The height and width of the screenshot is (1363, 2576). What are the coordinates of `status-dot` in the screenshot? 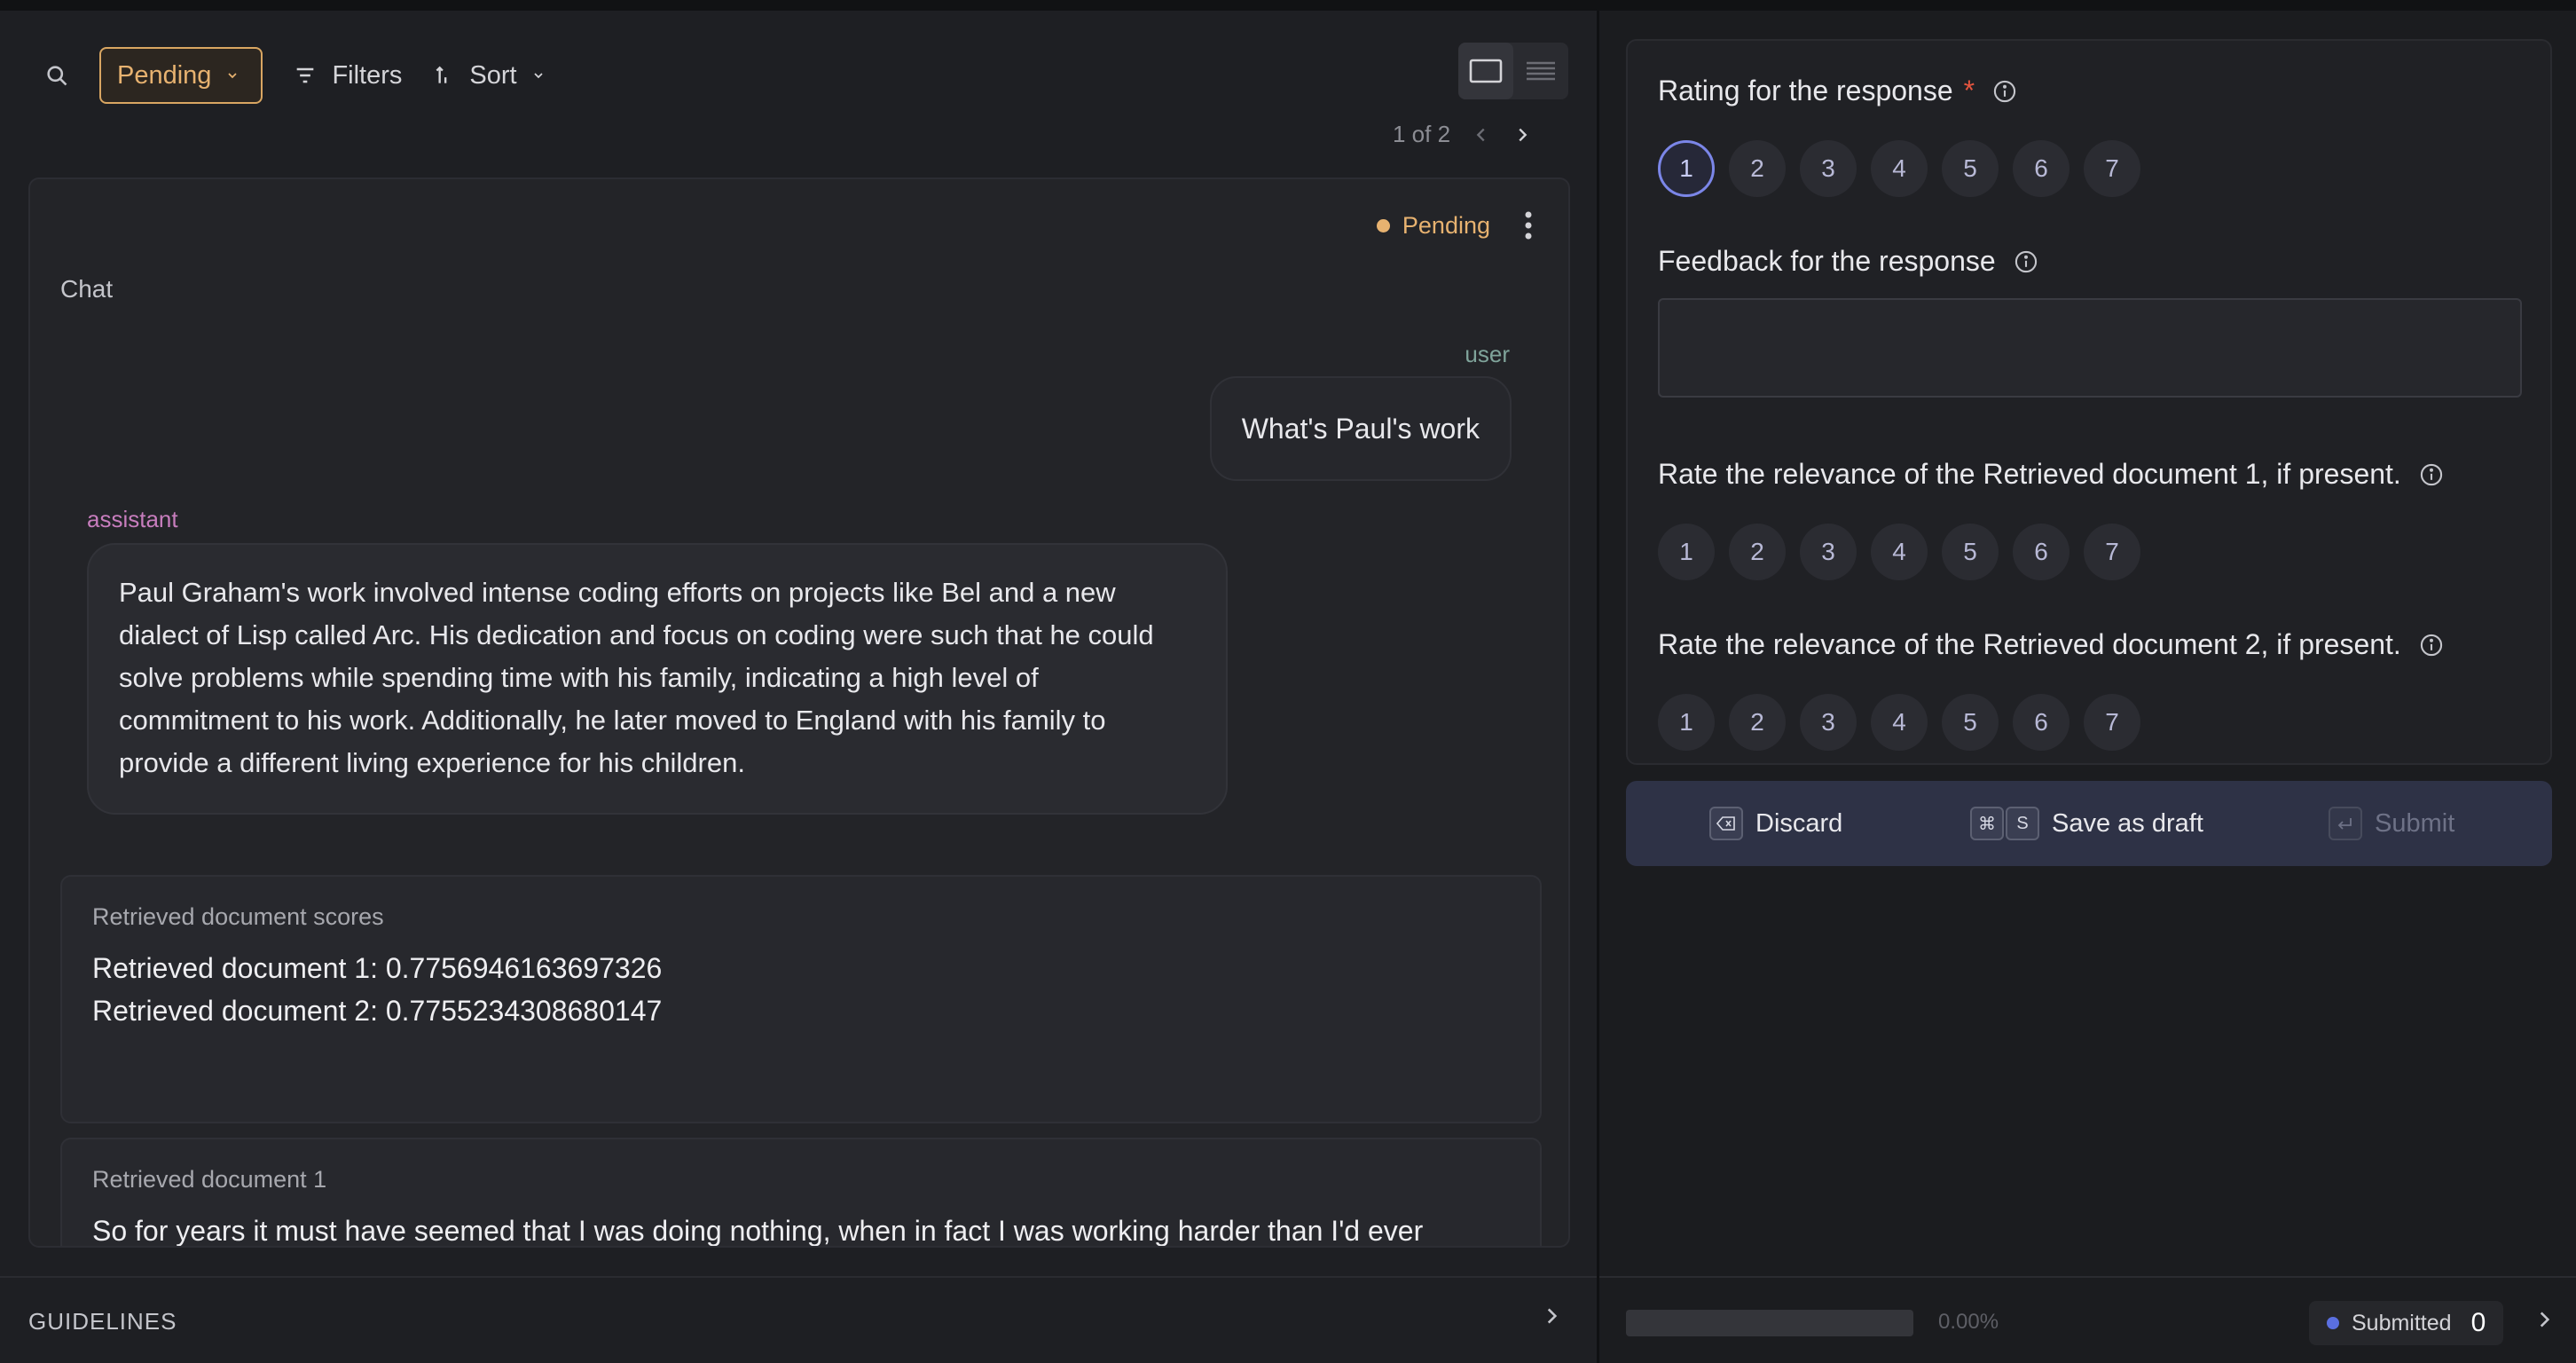 It's located at (1383, 225).